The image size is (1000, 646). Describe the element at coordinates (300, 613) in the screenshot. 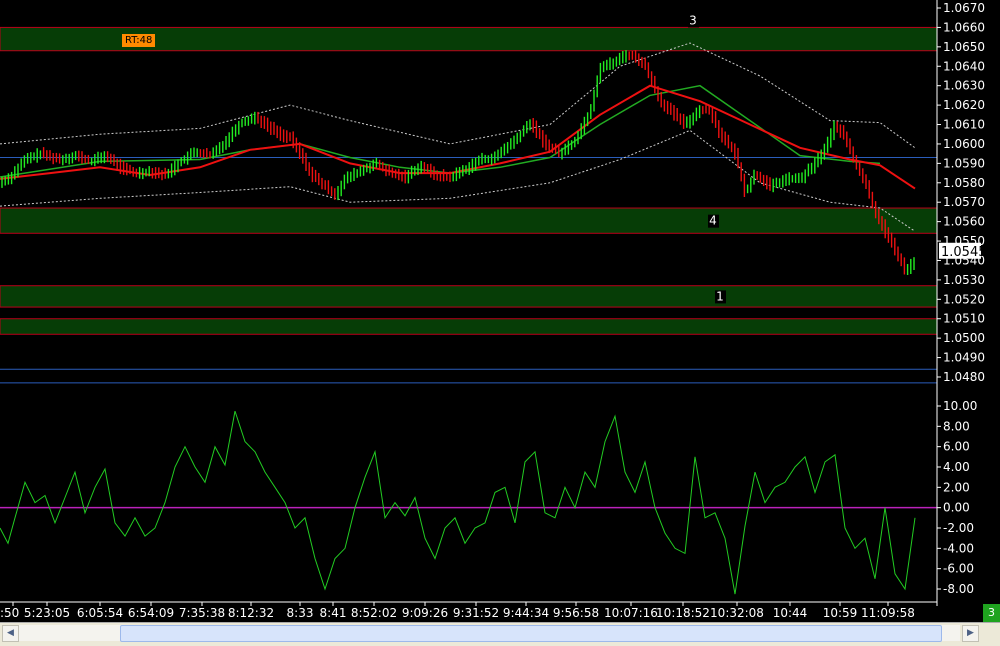

I see `time-tick-label: 8:33` at that location.